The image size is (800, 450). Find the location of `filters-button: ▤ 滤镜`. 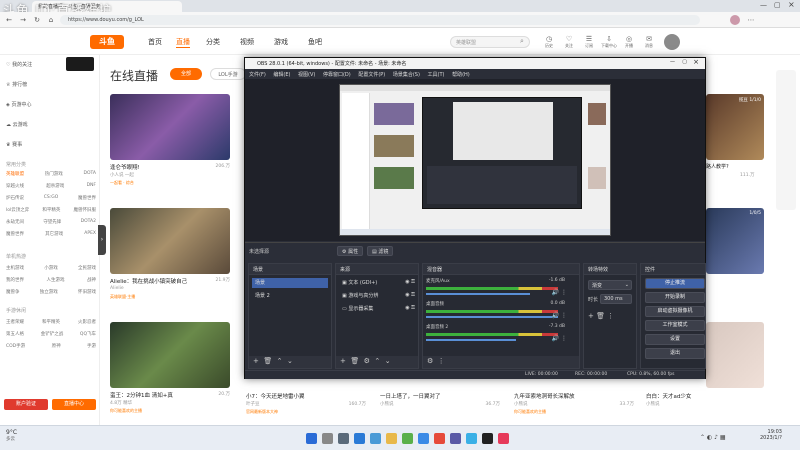

filters-button: ▤ 滤镜 is located at coordinates (380, 251).